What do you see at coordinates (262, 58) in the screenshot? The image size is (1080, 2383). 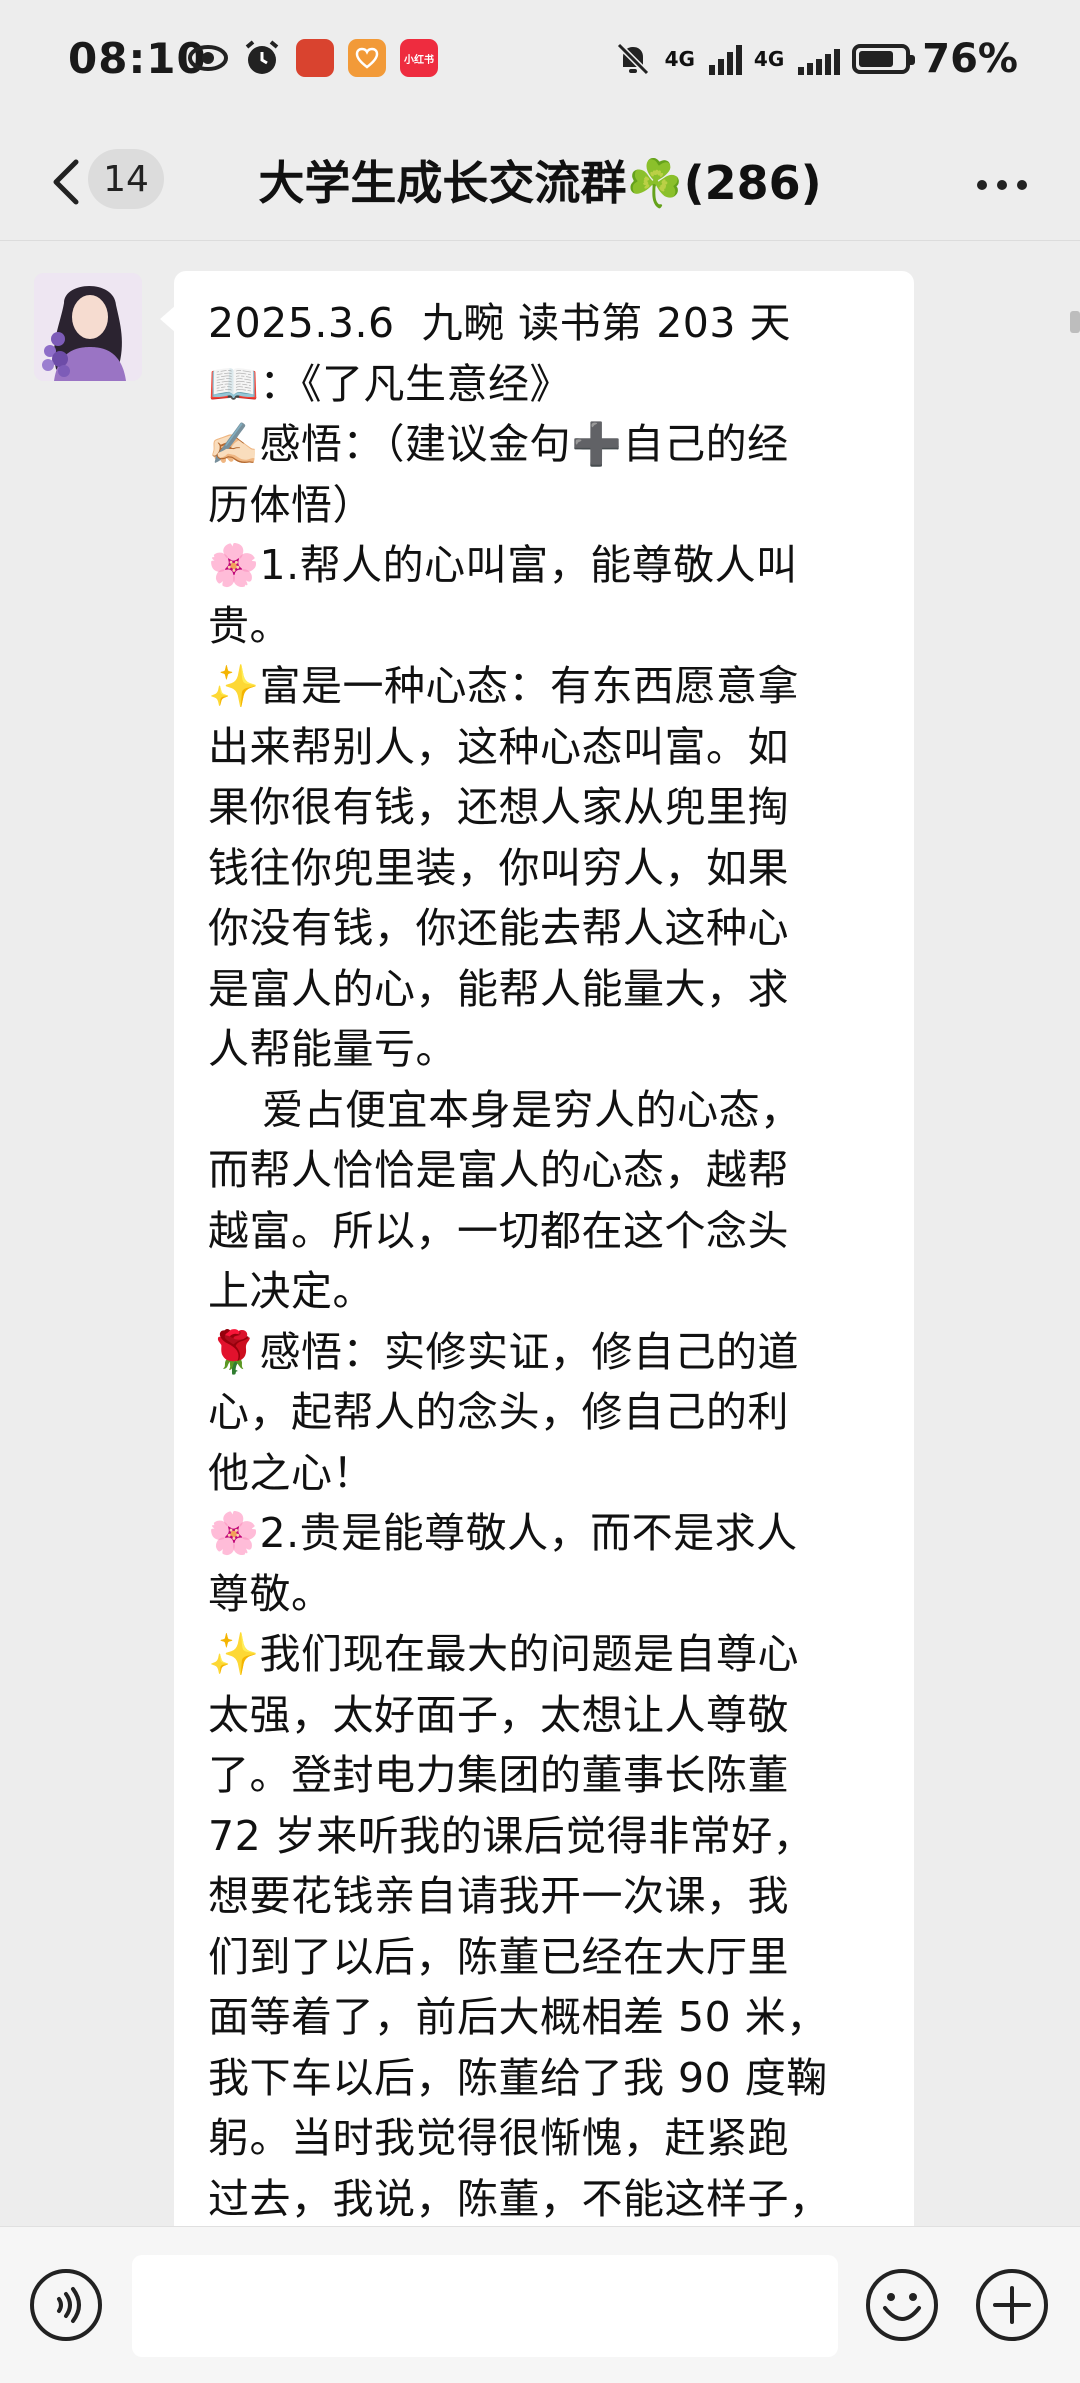 I see `alarm-clock-icon` at bounding box center [262, 58].